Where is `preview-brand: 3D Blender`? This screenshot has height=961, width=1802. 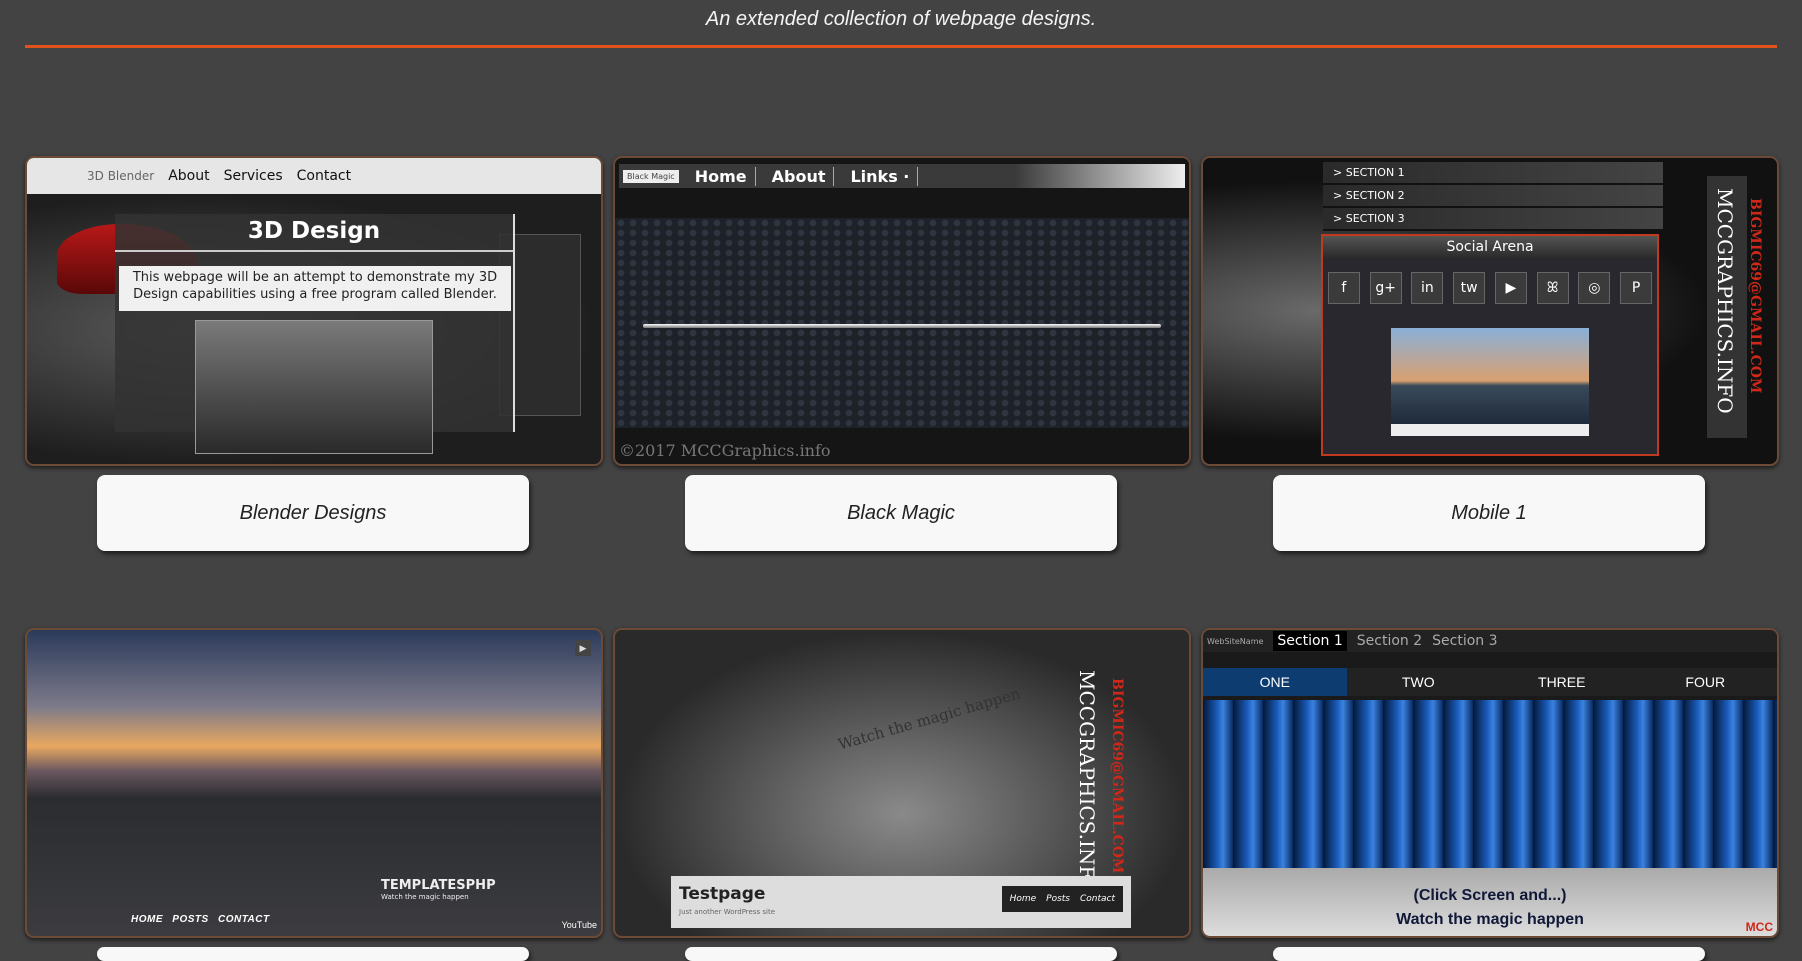
preview-brand: 3D Blender is located at coordinates (121, 176).